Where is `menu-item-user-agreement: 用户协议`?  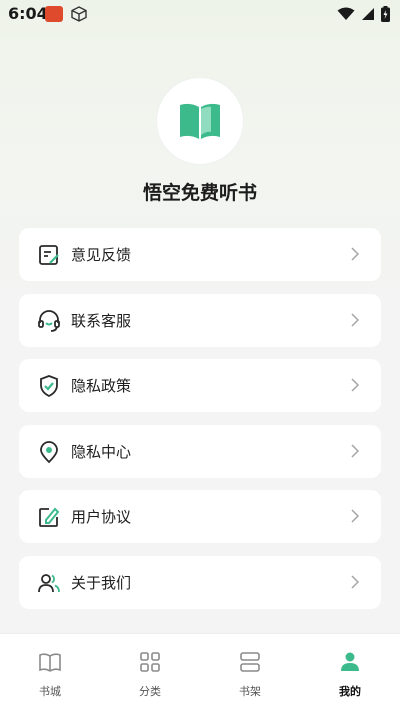 menu-item-user-agreement: 用户协议 is located at coordinates (200, 516).